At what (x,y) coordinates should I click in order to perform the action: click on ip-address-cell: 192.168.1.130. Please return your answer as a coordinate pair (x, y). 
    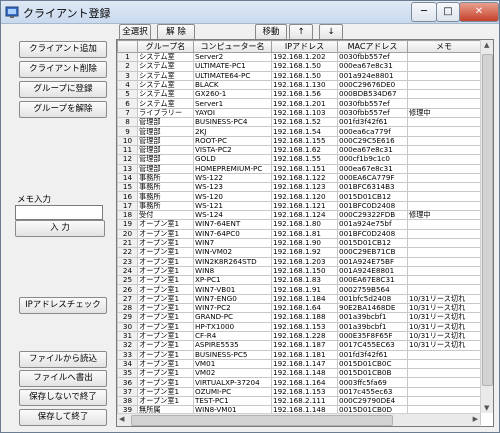
    Looking at the image, I should click on (304, 85).